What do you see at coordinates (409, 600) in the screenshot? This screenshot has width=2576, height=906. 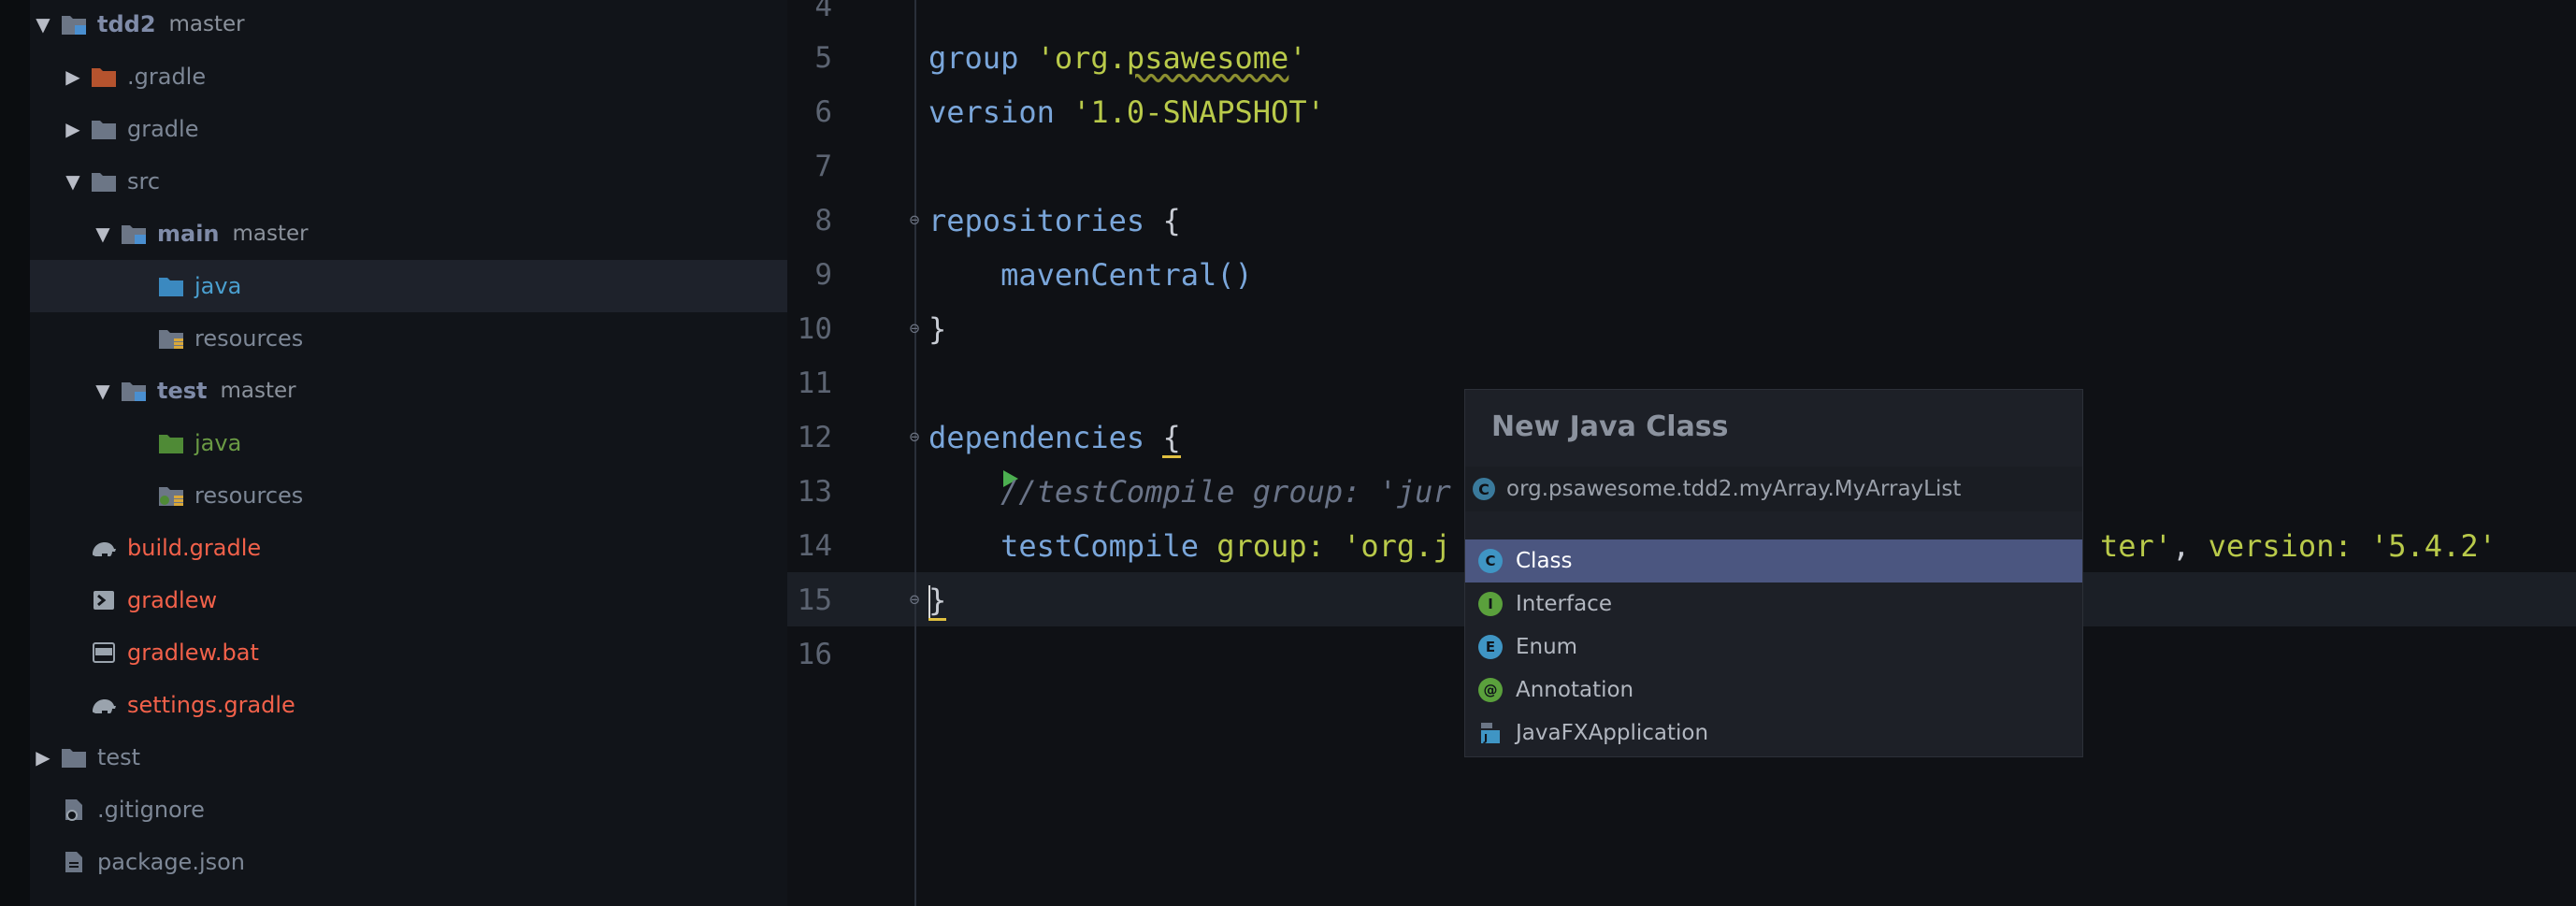 I see `tree-item-gradlew: gradlew` at bounding box center [409, 600].